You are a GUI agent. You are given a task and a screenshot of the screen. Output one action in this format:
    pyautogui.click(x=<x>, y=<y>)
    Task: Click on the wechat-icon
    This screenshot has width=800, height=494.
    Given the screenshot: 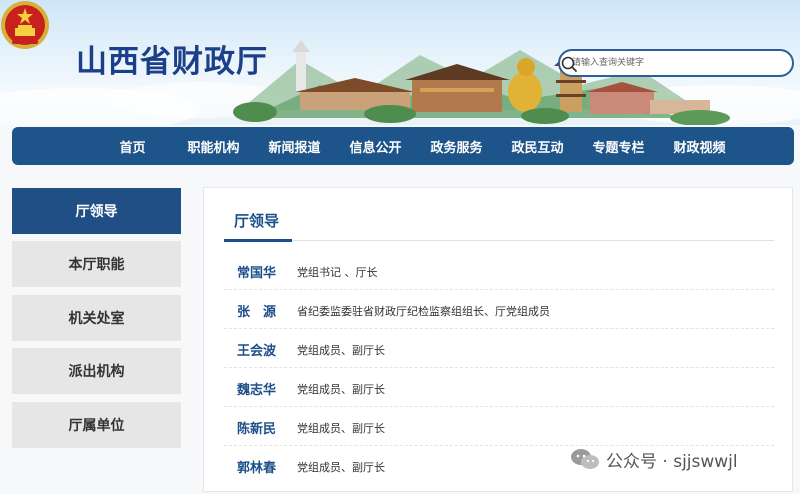 What is the action you would take?
    pyautogui.click(x=585, y=459)
    